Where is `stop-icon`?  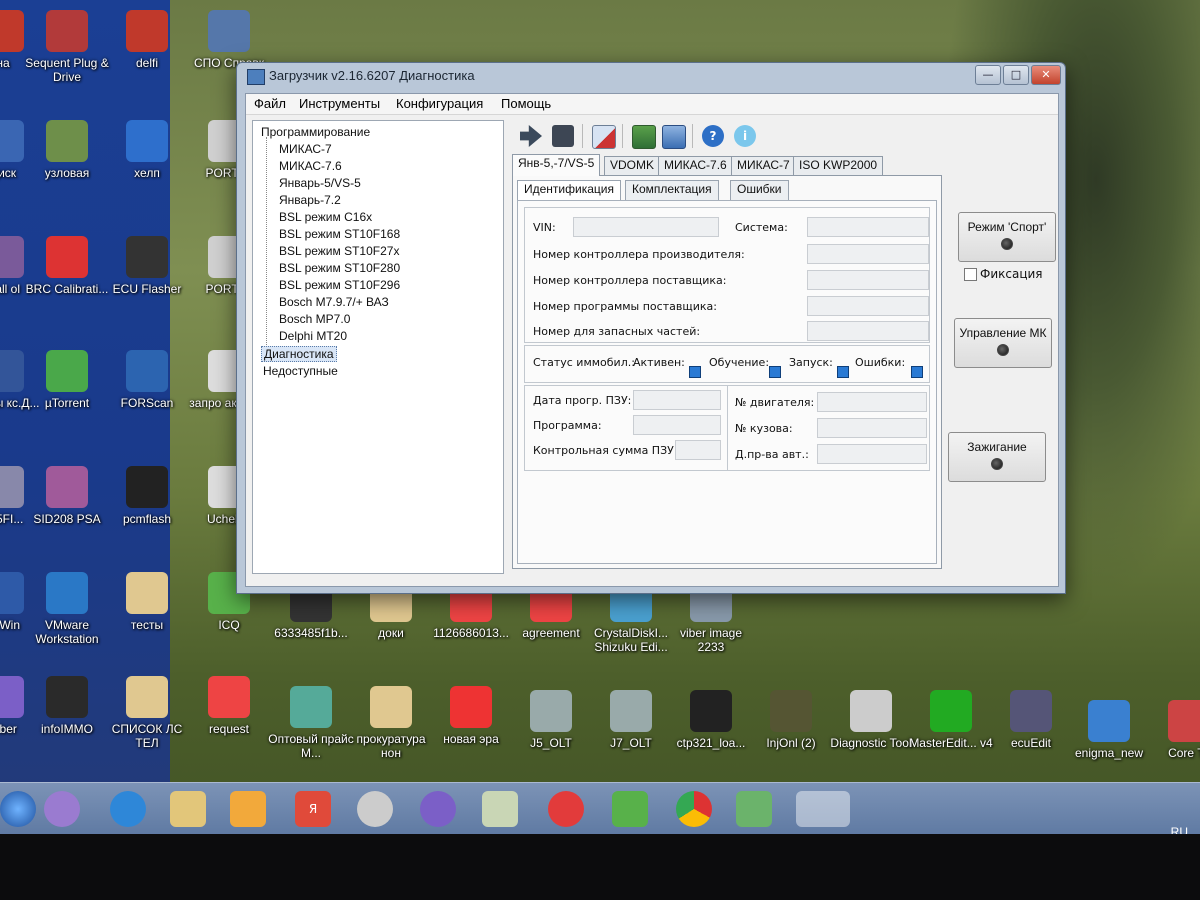
stop-icon is located at coordinates (563, 136).